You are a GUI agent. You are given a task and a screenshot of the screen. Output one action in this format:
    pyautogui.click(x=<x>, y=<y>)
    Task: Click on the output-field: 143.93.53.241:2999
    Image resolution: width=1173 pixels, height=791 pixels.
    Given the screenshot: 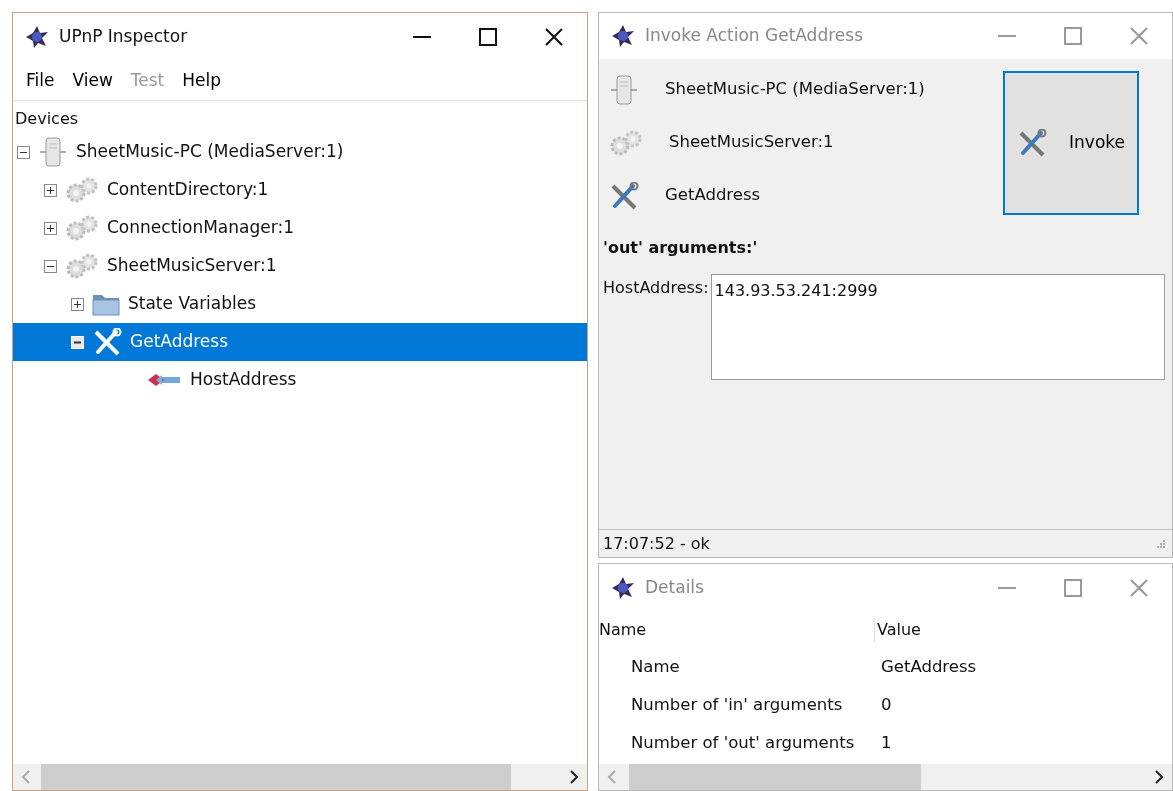 What is the action you would take?
    pyautogui.click(x=937, y=327)
    